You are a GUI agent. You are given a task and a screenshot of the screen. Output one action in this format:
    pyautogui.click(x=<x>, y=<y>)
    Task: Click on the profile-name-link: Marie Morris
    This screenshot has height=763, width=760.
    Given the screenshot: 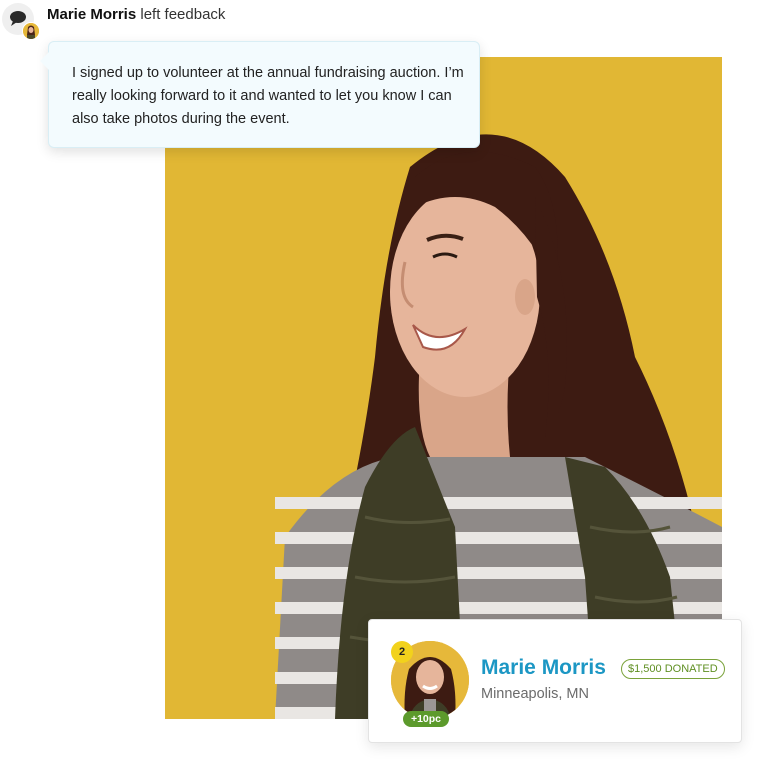 What is the action you would take?
    pyautogui.click(x=543, y=668)
    